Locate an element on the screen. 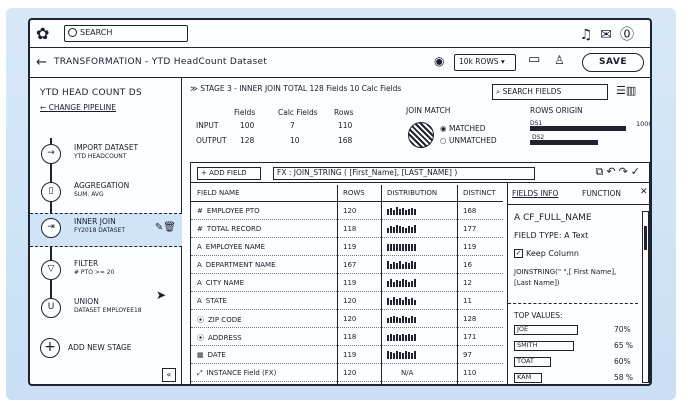  checkbox-icon: ✓ is located at coordinates (518, 253).